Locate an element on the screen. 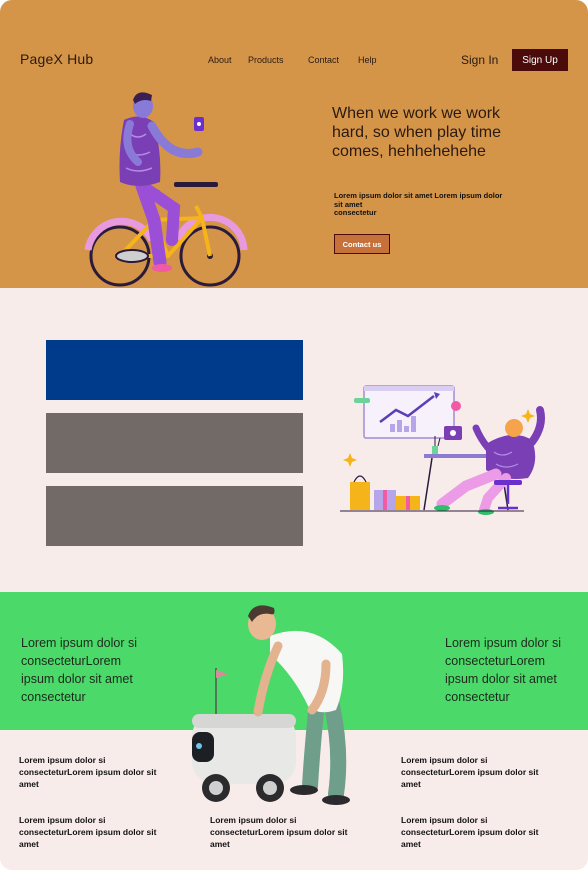 The image size is (588, 870). delivery-robot-illustration is located at coordinates (271, 705).